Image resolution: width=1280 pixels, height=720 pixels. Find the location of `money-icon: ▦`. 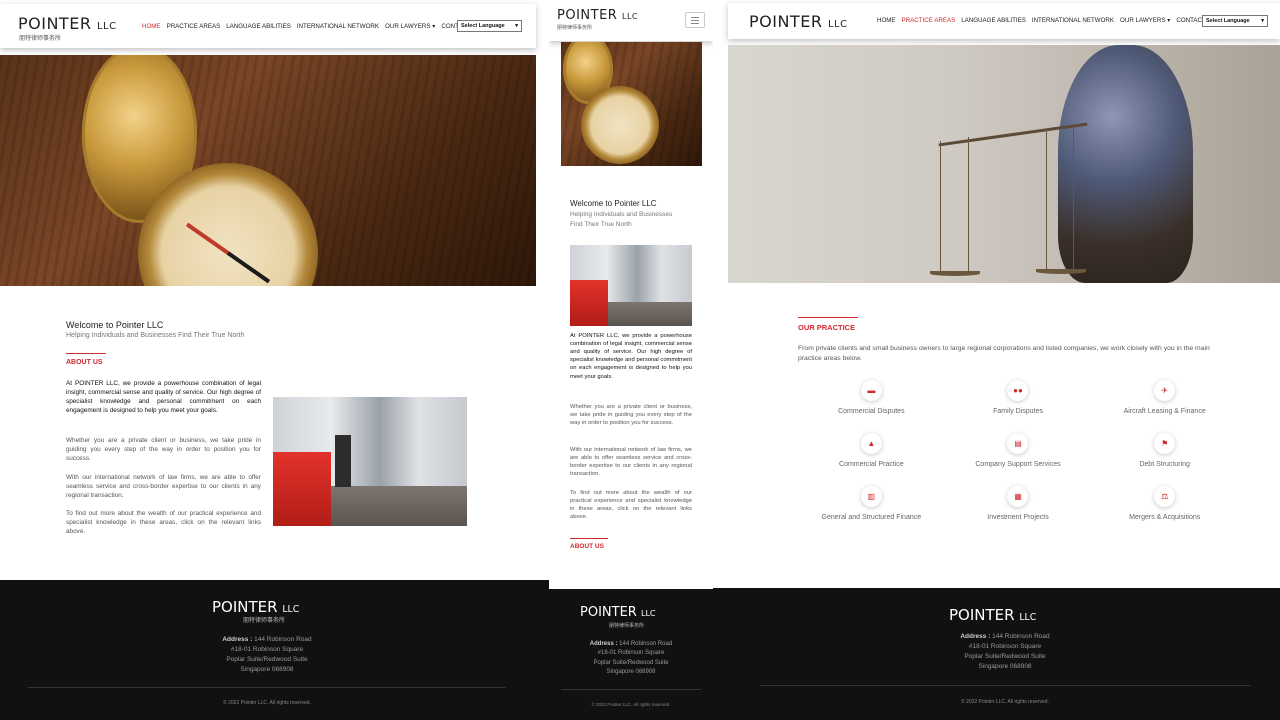

money-icon: ▦ is located at coordinates (1018, 496).